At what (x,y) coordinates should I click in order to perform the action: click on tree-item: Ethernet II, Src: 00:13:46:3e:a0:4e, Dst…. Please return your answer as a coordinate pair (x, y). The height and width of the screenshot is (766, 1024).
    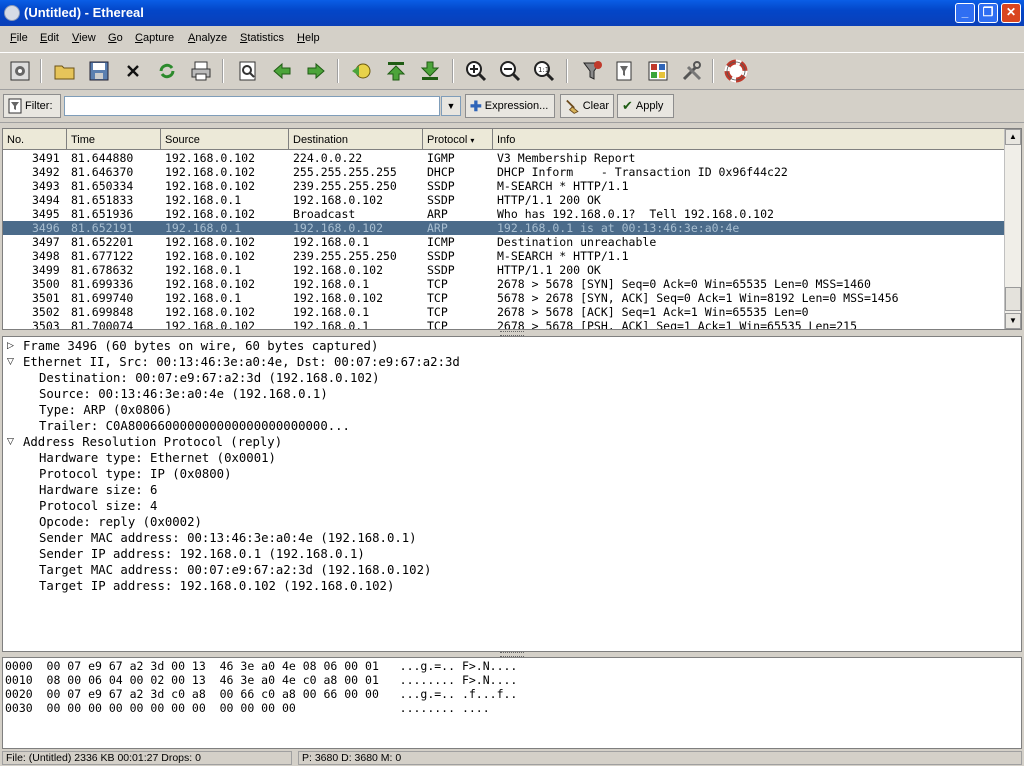
    Looking at the image, I should click on (241, 362).